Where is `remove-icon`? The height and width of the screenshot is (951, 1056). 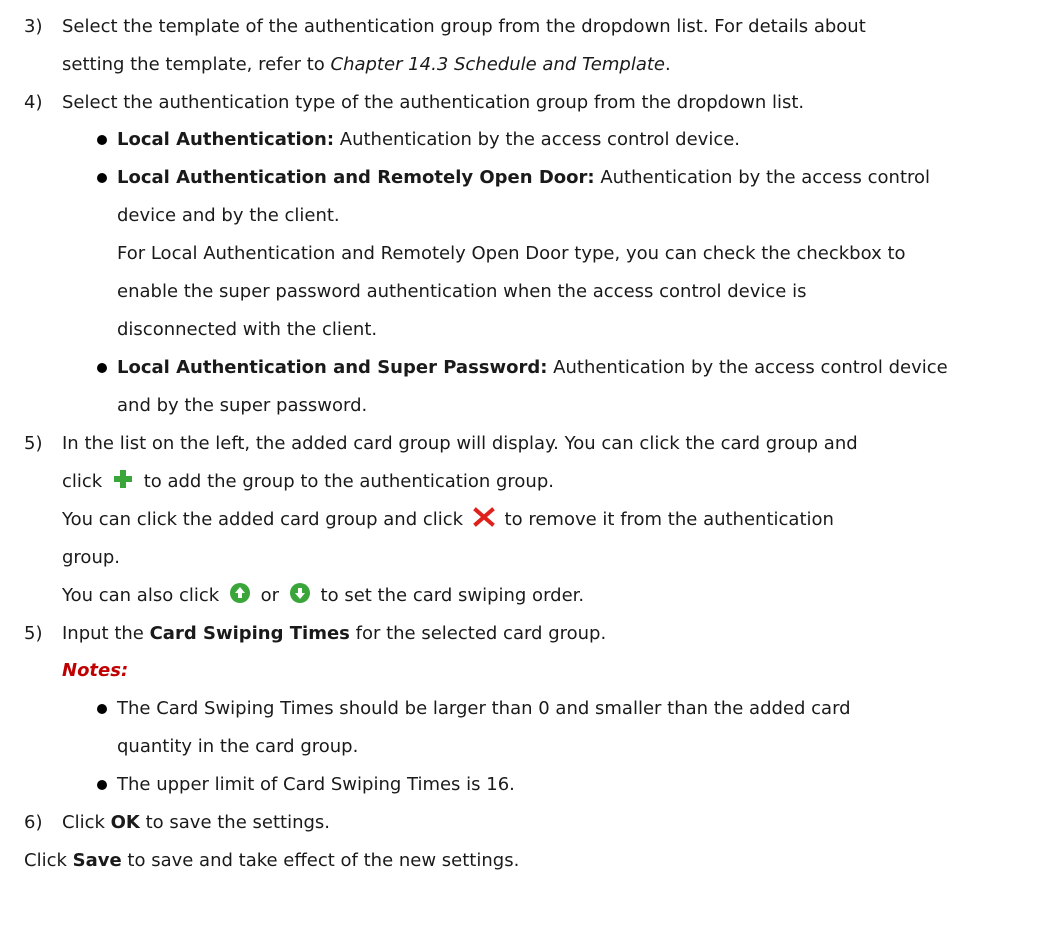 remove-icon is located at coordinates (483, 517).